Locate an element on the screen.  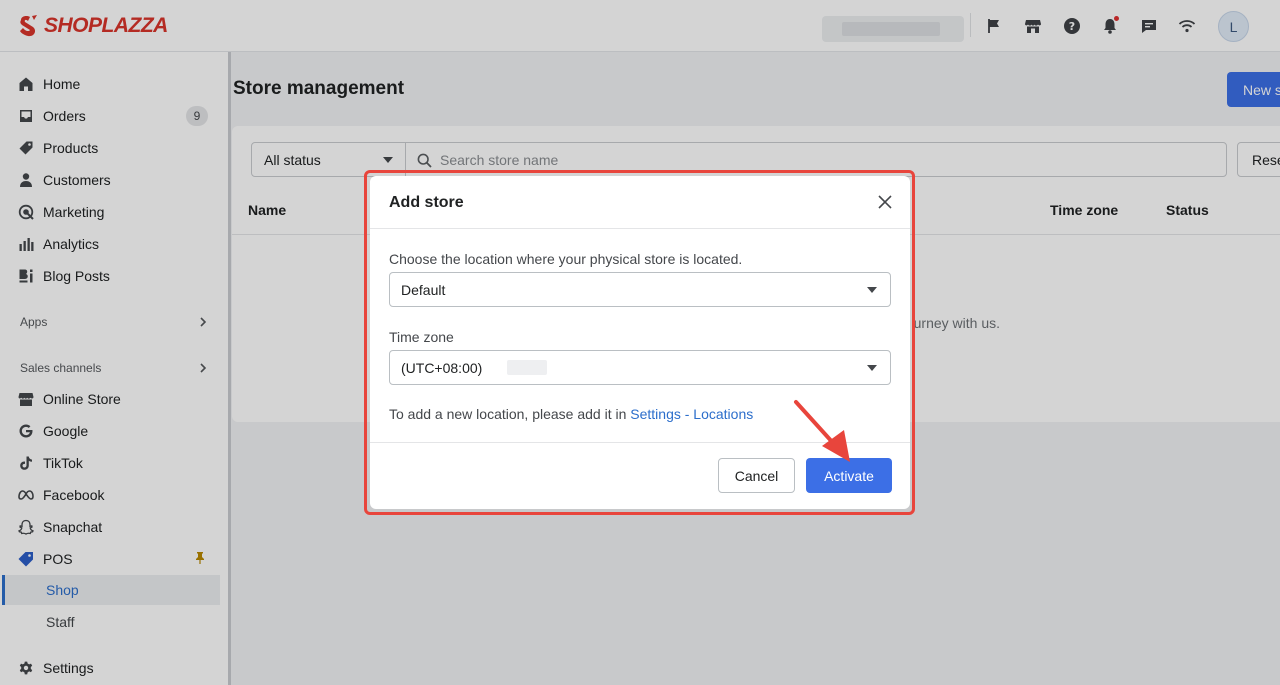
close-icon is located at coordinates (885, 202).